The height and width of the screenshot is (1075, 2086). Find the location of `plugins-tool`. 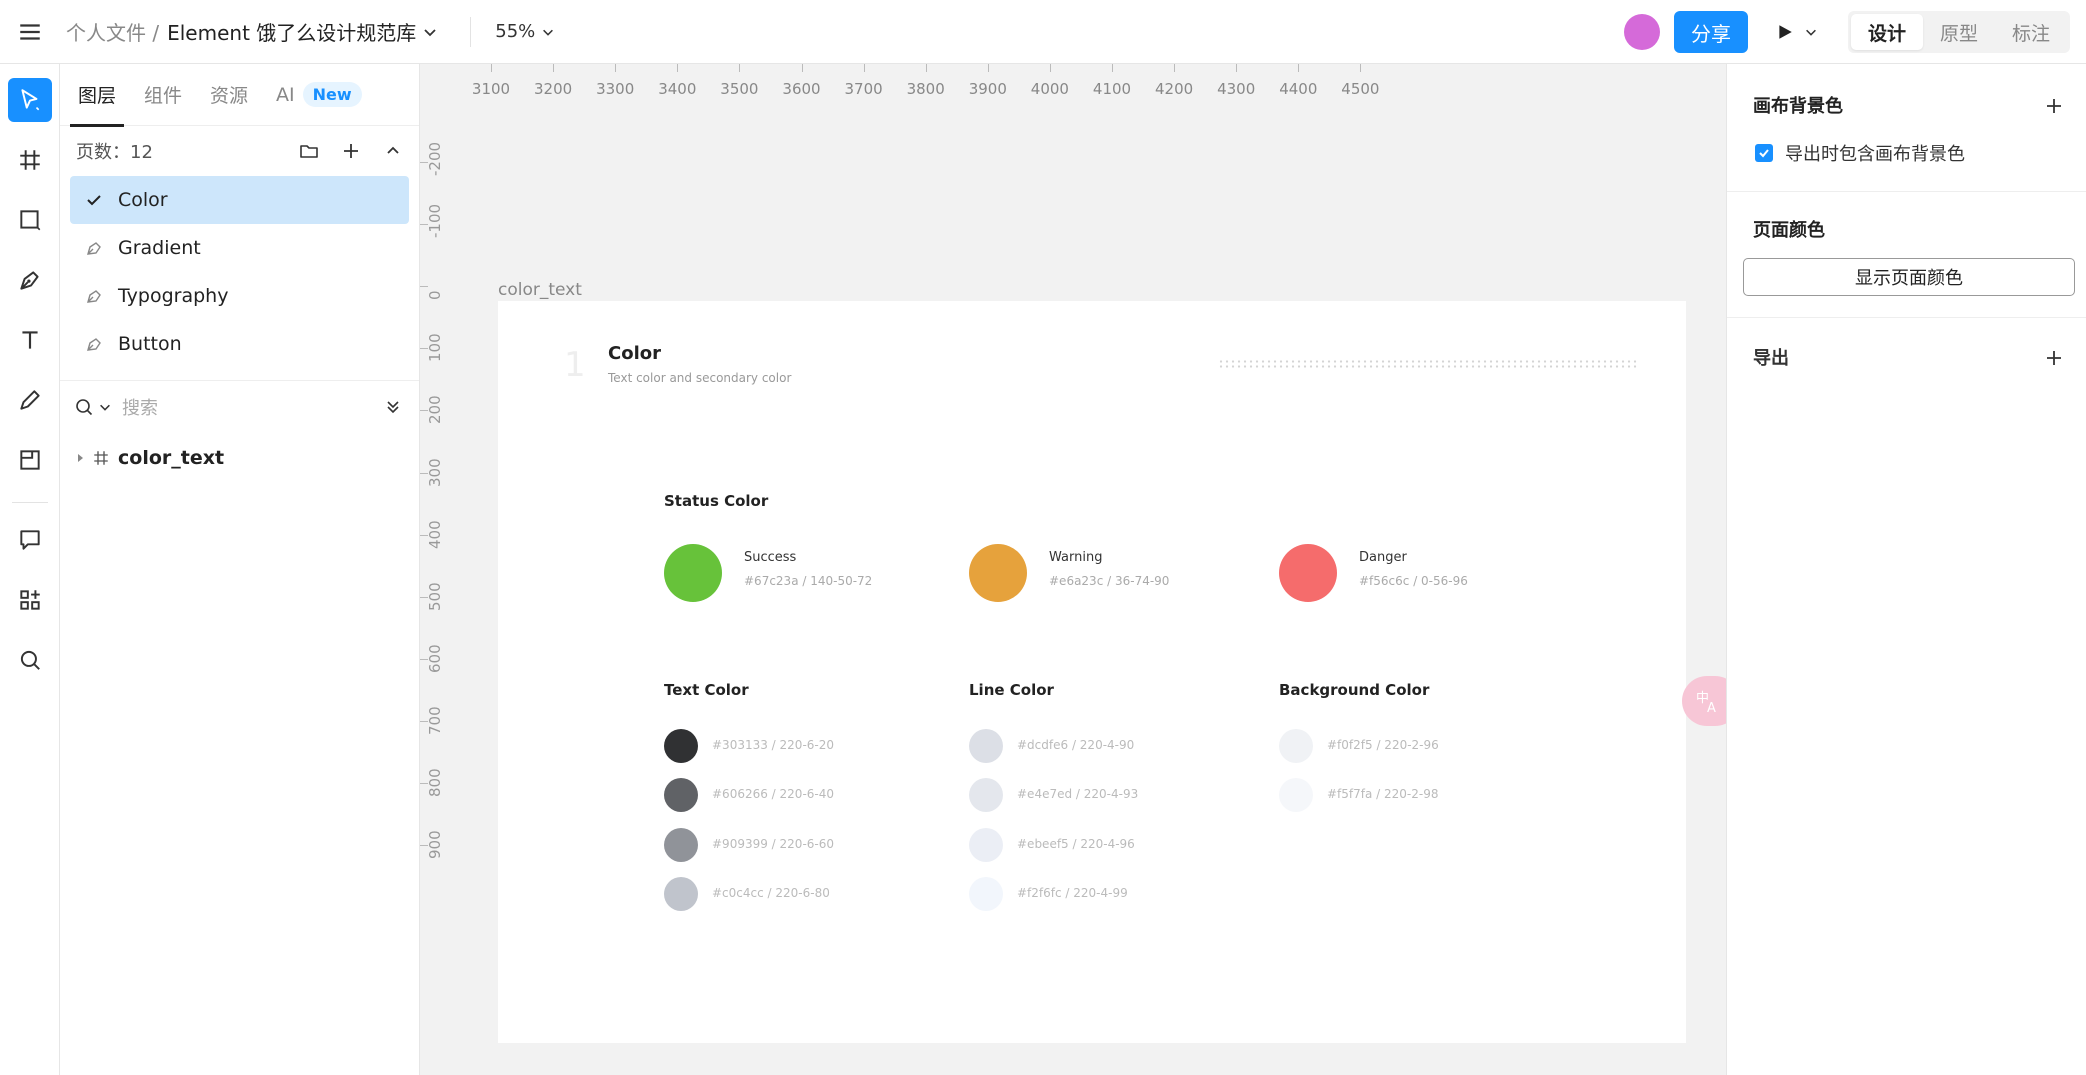

plugins-tool is located at coordinates (30, 600).